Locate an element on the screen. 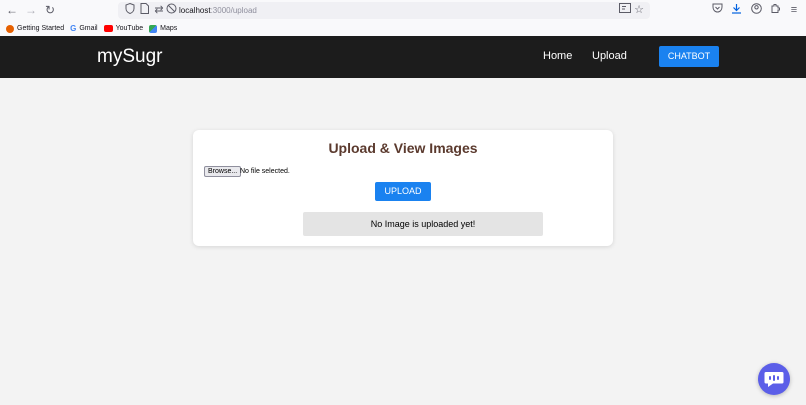  app-navbar: mySugr Home Upload CHATBOT is located at coordinates (403, 57).